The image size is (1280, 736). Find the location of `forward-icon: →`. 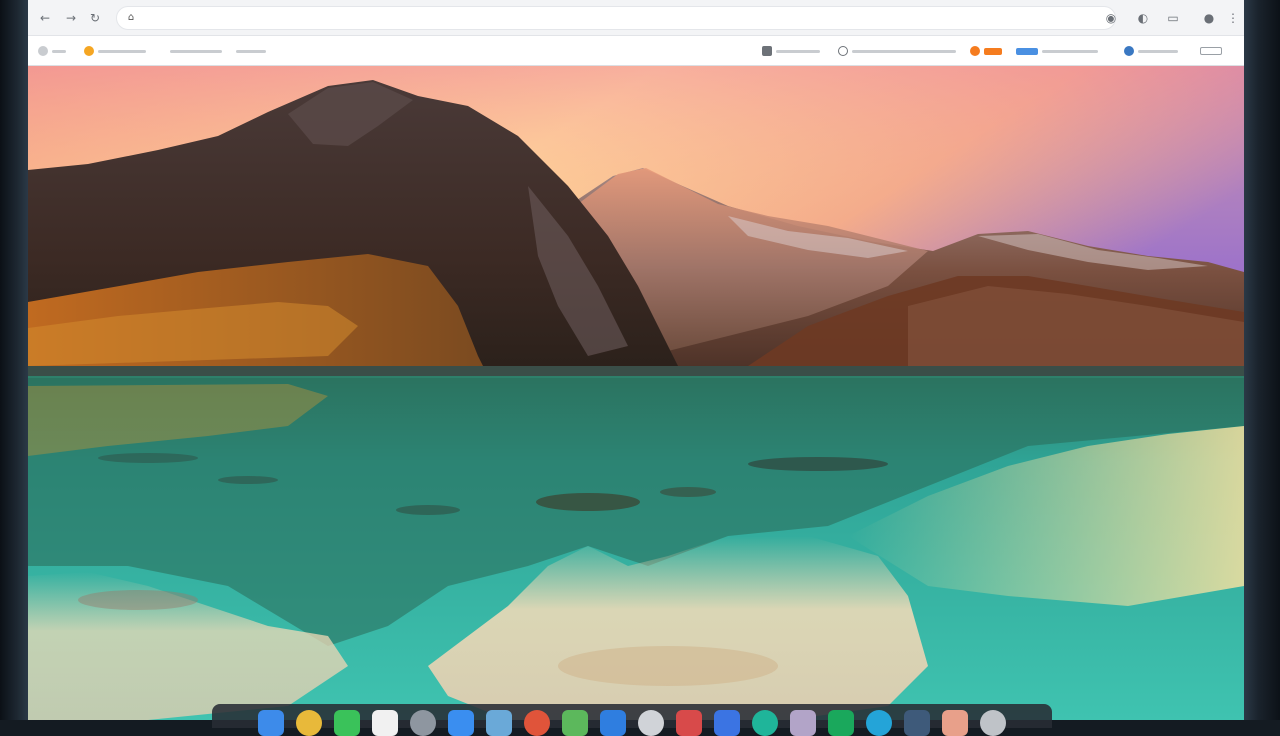

forward-icon: → is located at coordinates (71, 18).